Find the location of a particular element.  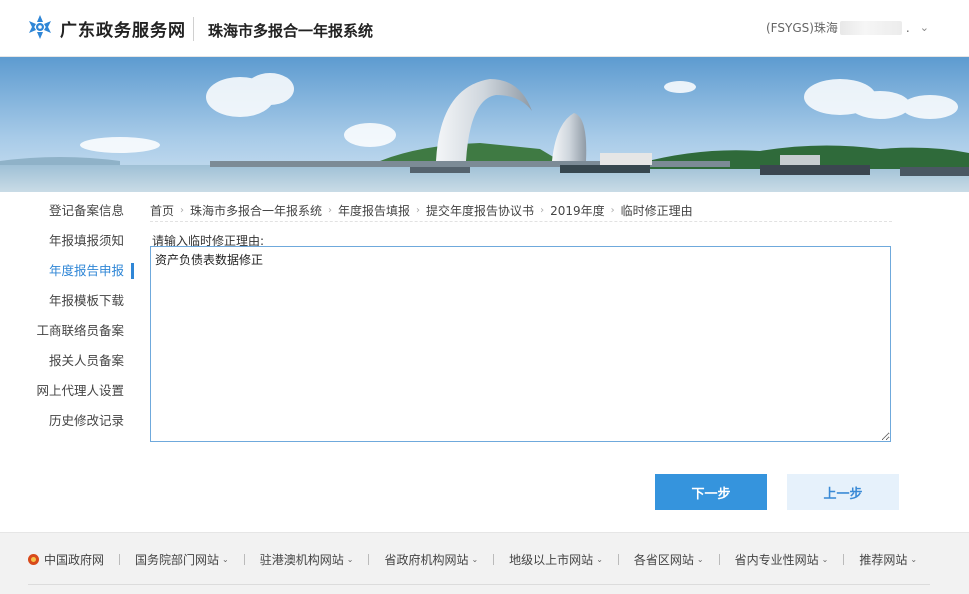

user-name-prefix: (FSYGS)珠海 is located at coordinates (802, 28).